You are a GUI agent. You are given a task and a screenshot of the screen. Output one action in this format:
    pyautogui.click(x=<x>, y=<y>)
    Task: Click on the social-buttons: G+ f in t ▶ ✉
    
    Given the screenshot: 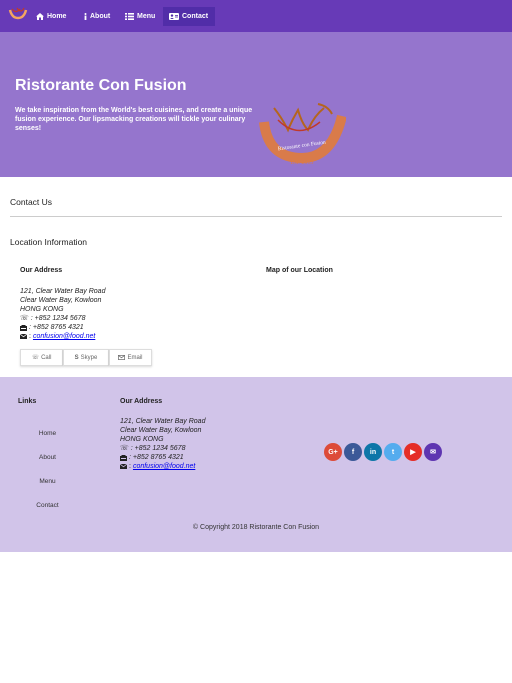 What is the action you would take?
    pyautogui.click(x=383, y=452)
    